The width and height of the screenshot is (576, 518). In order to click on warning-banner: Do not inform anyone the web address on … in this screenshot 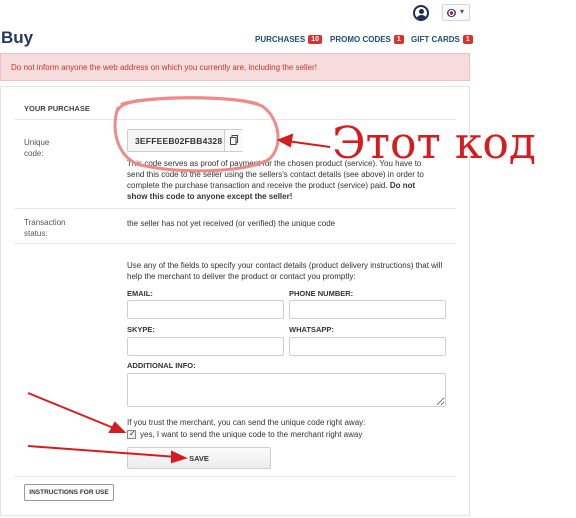, I will do `click(235, 67)`.